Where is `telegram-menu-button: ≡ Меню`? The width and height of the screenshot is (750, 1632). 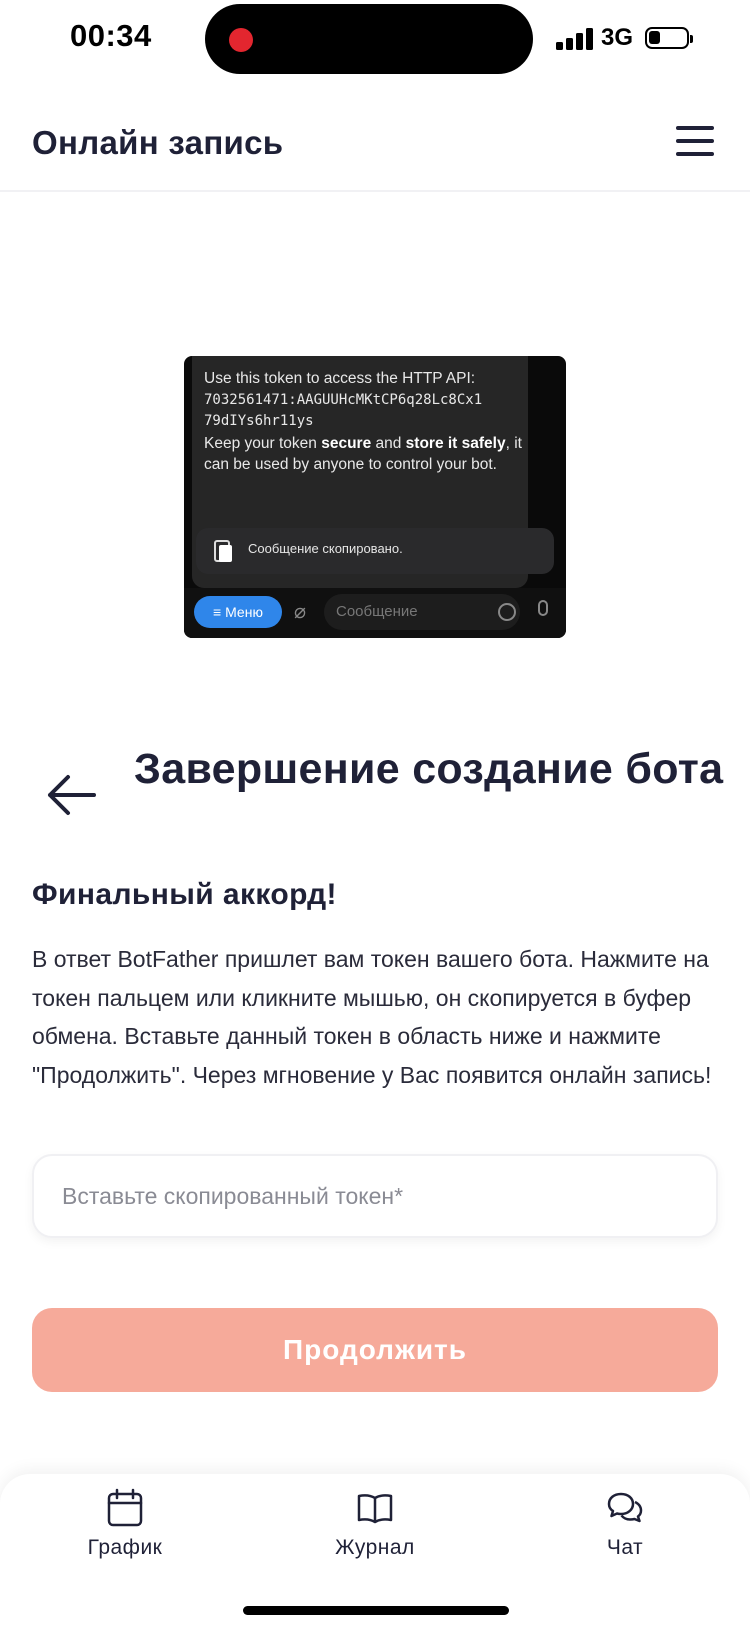
telegram-menu-button: ≡ Меню is located at coordinates (238, 612).